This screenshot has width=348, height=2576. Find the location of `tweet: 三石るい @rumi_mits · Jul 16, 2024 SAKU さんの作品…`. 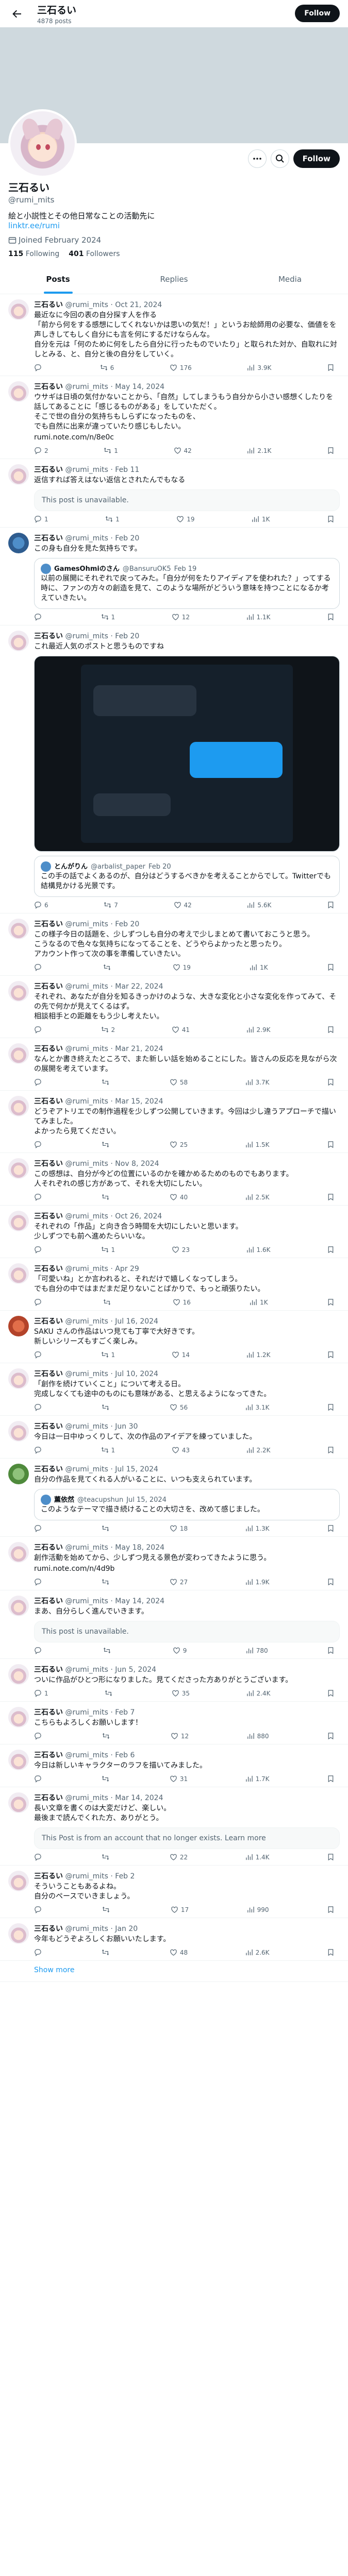

tweet: 三石るい @rumi_mits · Jul 16, 2024 SAKU さんの作品… is located at coordinates (174, 1337).